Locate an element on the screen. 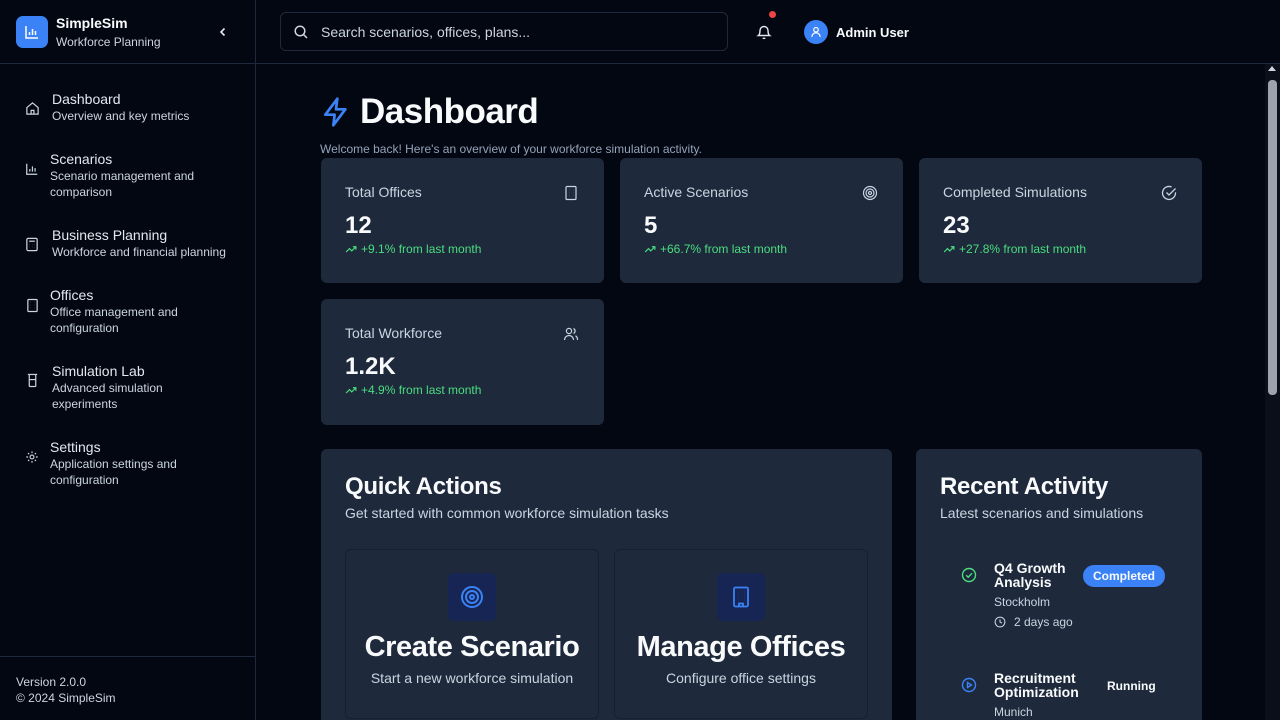 The height and width of the screenshot is (720, 1280). activity-time-text: 2 days ago is located at coordinates (1043, 622).